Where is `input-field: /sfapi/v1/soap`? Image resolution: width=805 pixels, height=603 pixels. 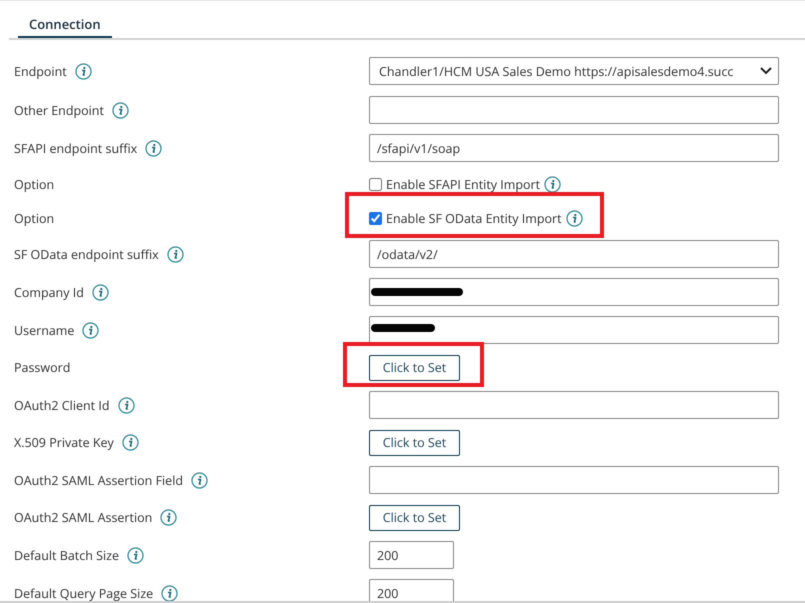
input-field: /sfapi/v1/soap is located at coordinates (574, 148).